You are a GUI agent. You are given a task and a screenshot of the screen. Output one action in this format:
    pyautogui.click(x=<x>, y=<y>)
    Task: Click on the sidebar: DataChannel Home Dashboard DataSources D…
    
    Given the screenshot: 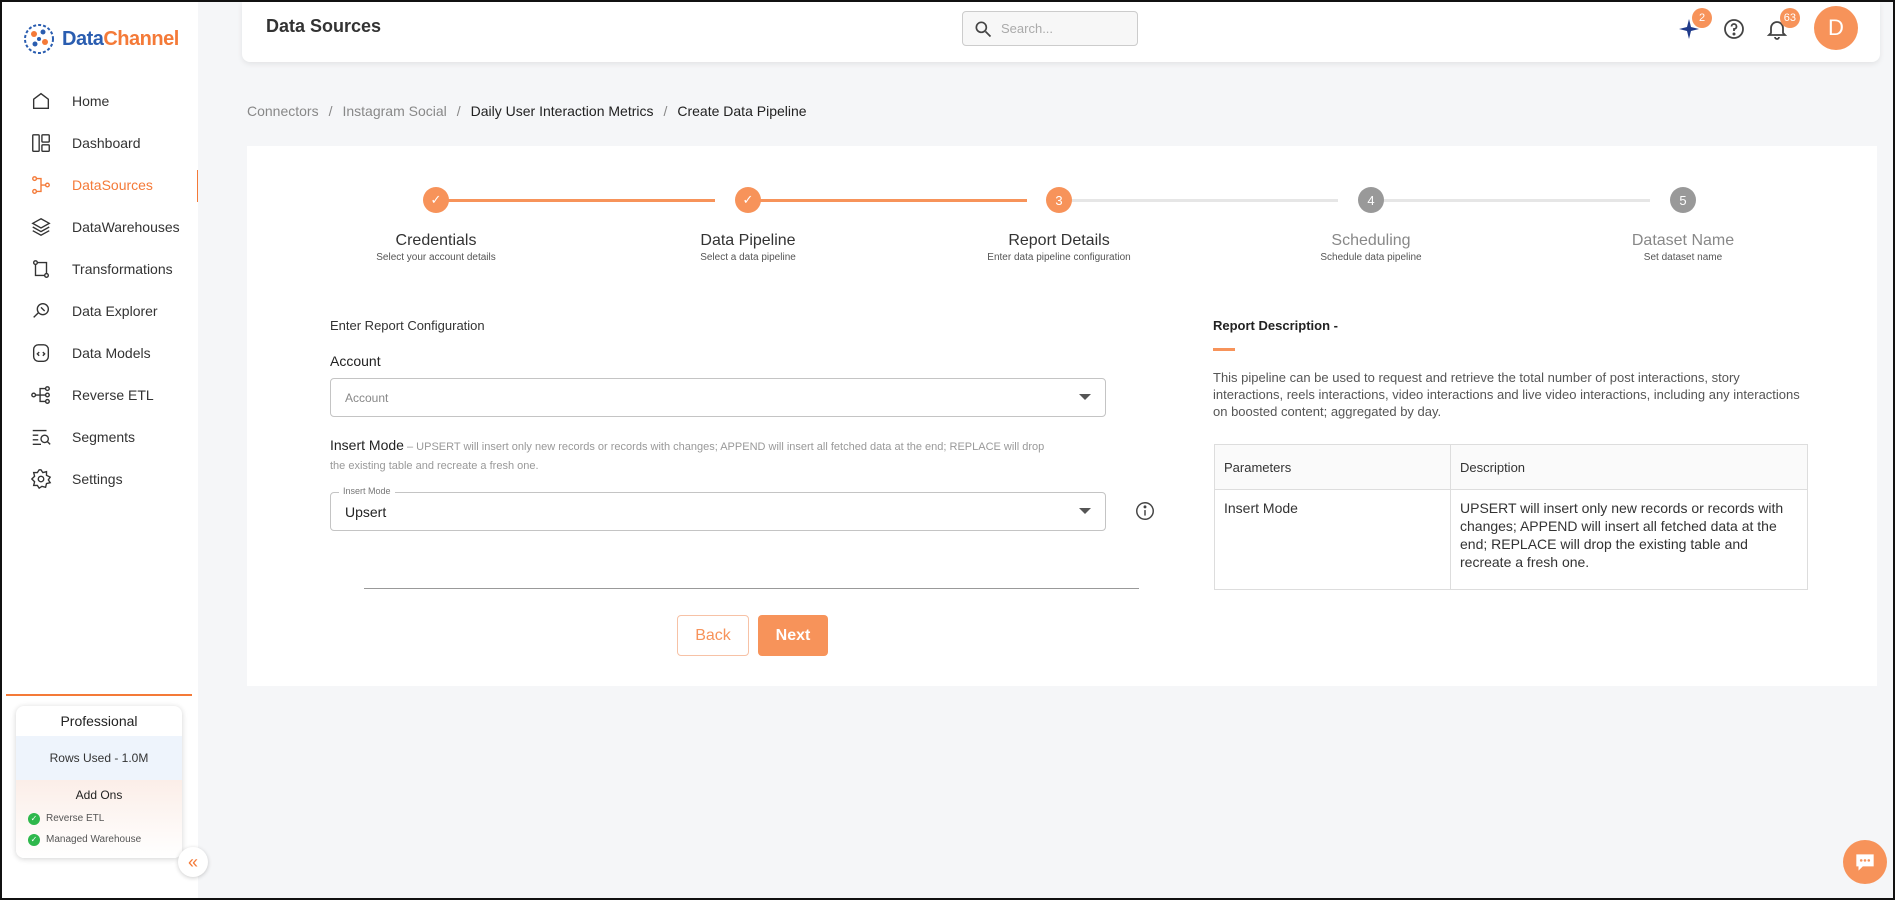 What is the action you would take?
    pyautogui.click(x=101, y=450)
    